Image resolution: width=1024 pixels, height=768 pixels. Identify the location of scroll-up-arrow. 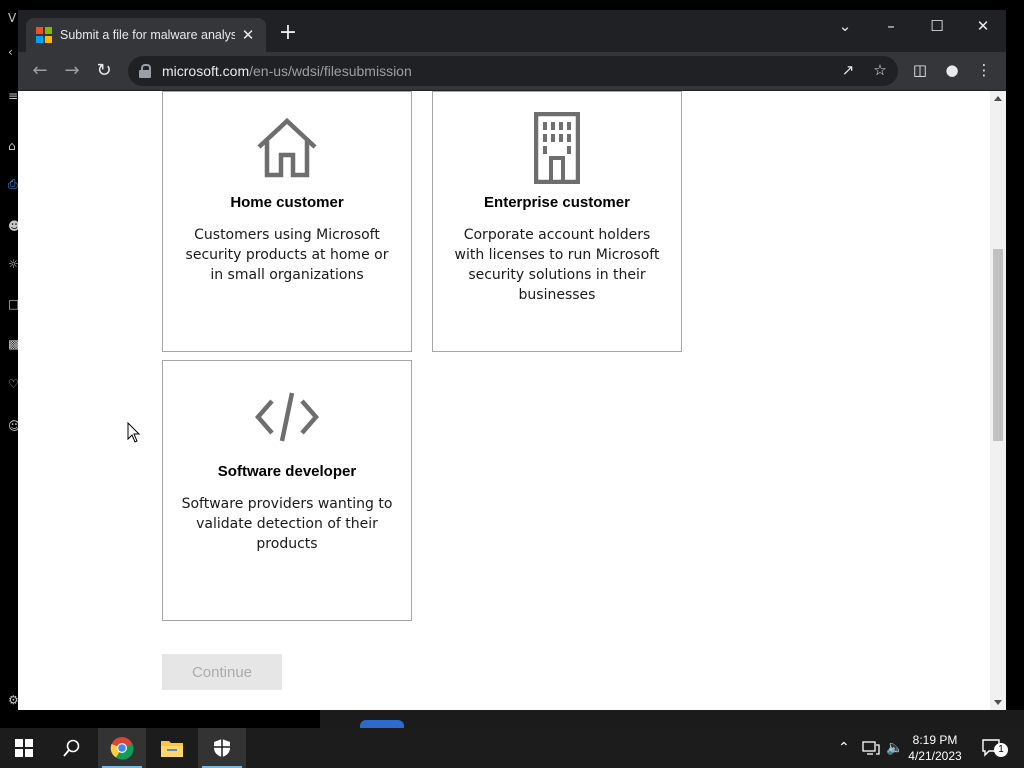
(998, 98).